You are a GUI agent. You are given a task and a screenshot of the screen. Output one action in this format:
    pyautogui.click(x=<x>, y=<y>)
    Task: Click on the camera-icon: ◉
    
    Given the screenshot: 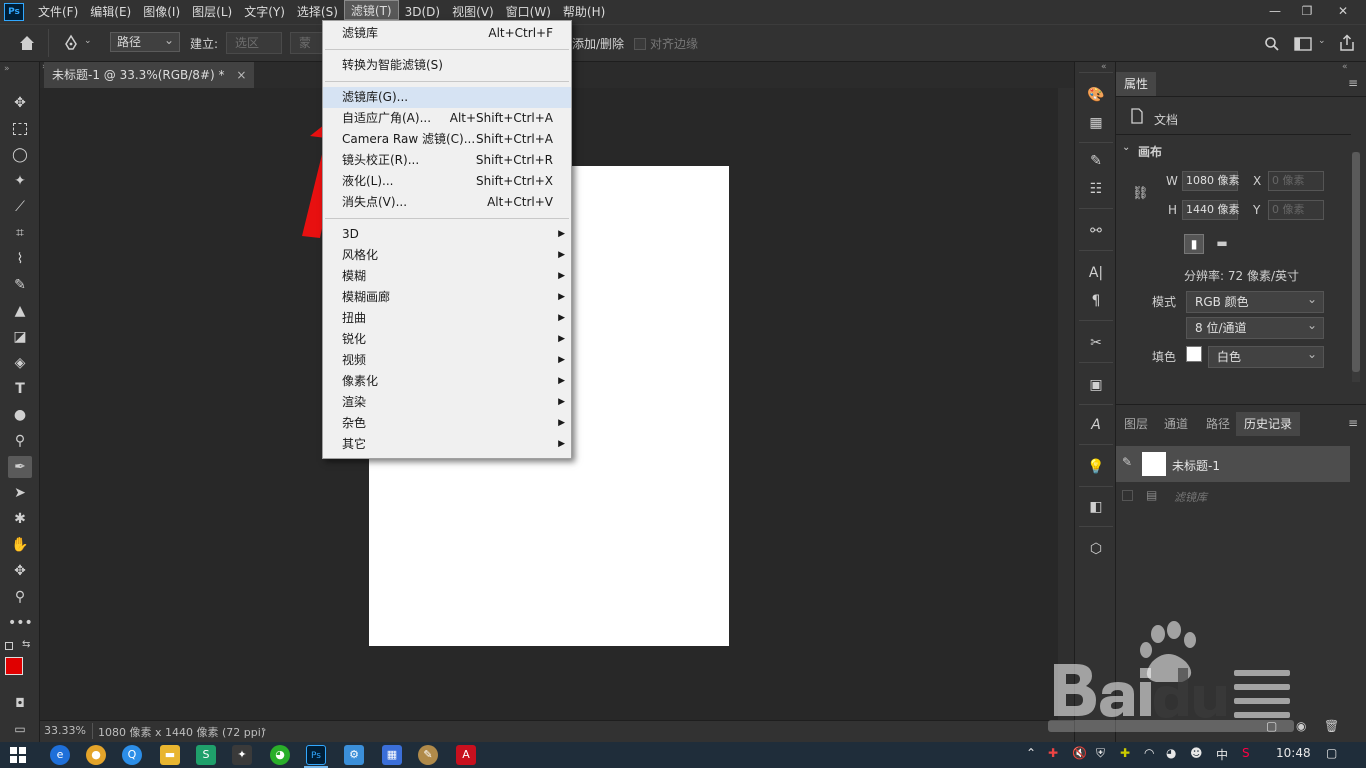 What is the action you would take?
    pyautogui.click(x=1301, y=726)
    